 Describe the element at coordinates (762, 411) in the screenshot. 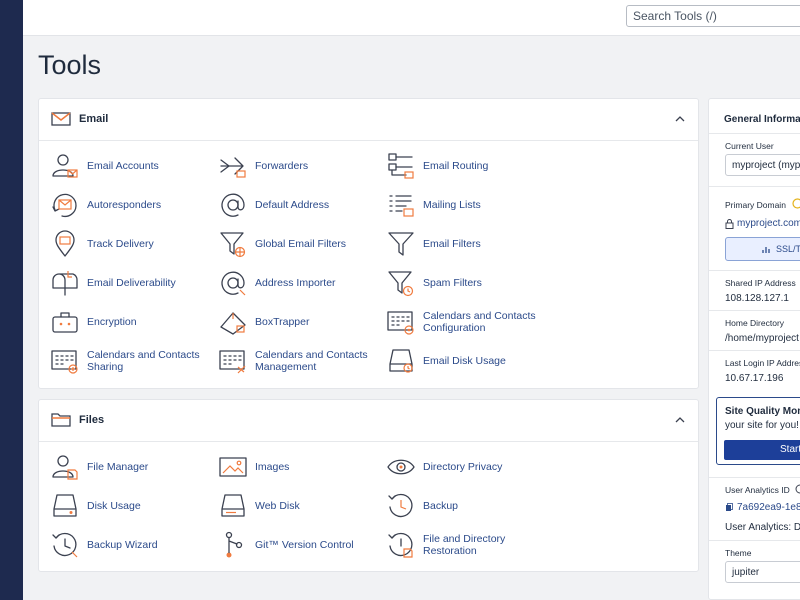

I see `site-quality-title: Site Quality Monitoring` at that location.